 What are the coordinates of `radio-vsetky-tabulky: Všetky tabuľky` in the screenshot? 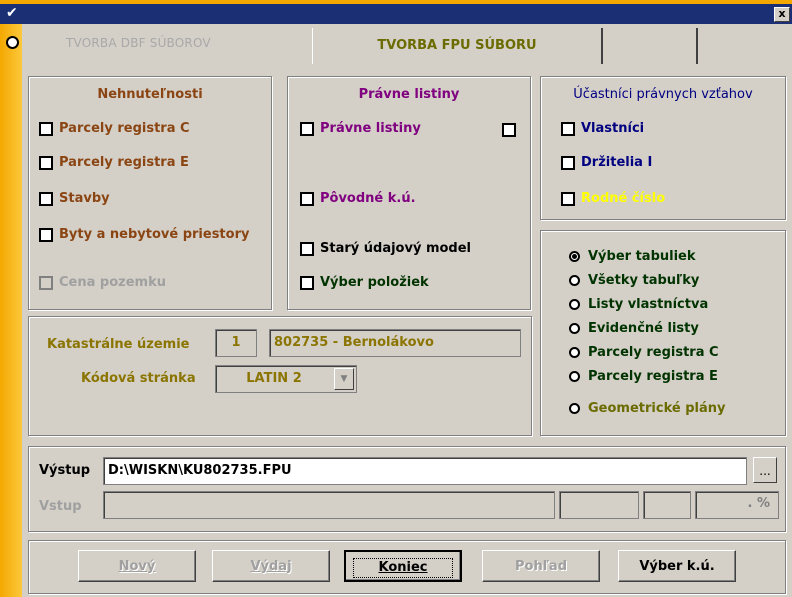 It's located at (634, 280).